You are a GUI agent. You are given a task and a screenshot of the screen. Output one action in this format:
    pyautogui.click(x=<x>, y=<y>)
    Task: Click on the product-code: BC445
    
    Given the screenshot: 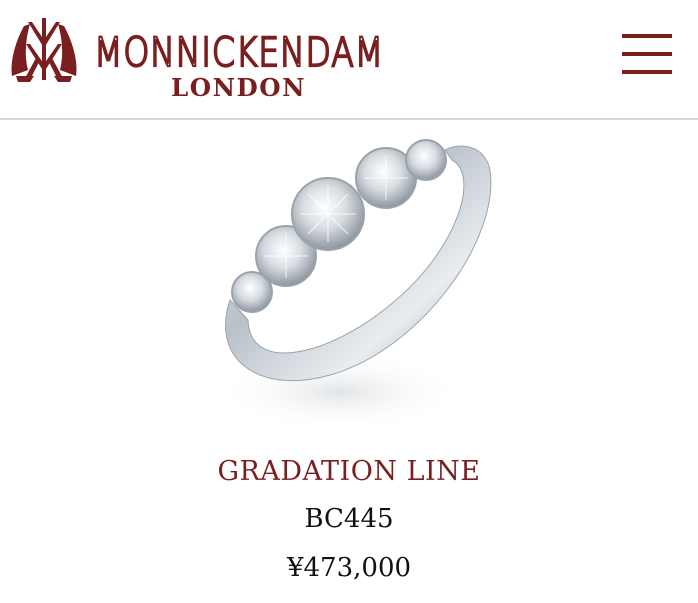 What is the action you would take?
    pyautogui.click(x=349, y=519)
    